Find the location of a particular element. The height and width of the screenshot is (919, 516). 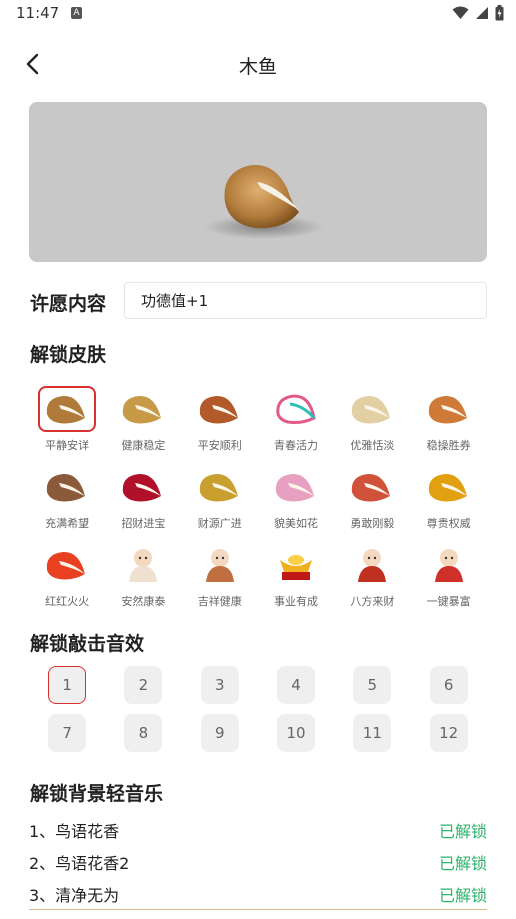

sound-option-button: 5 is located at coordinates (372, 685).